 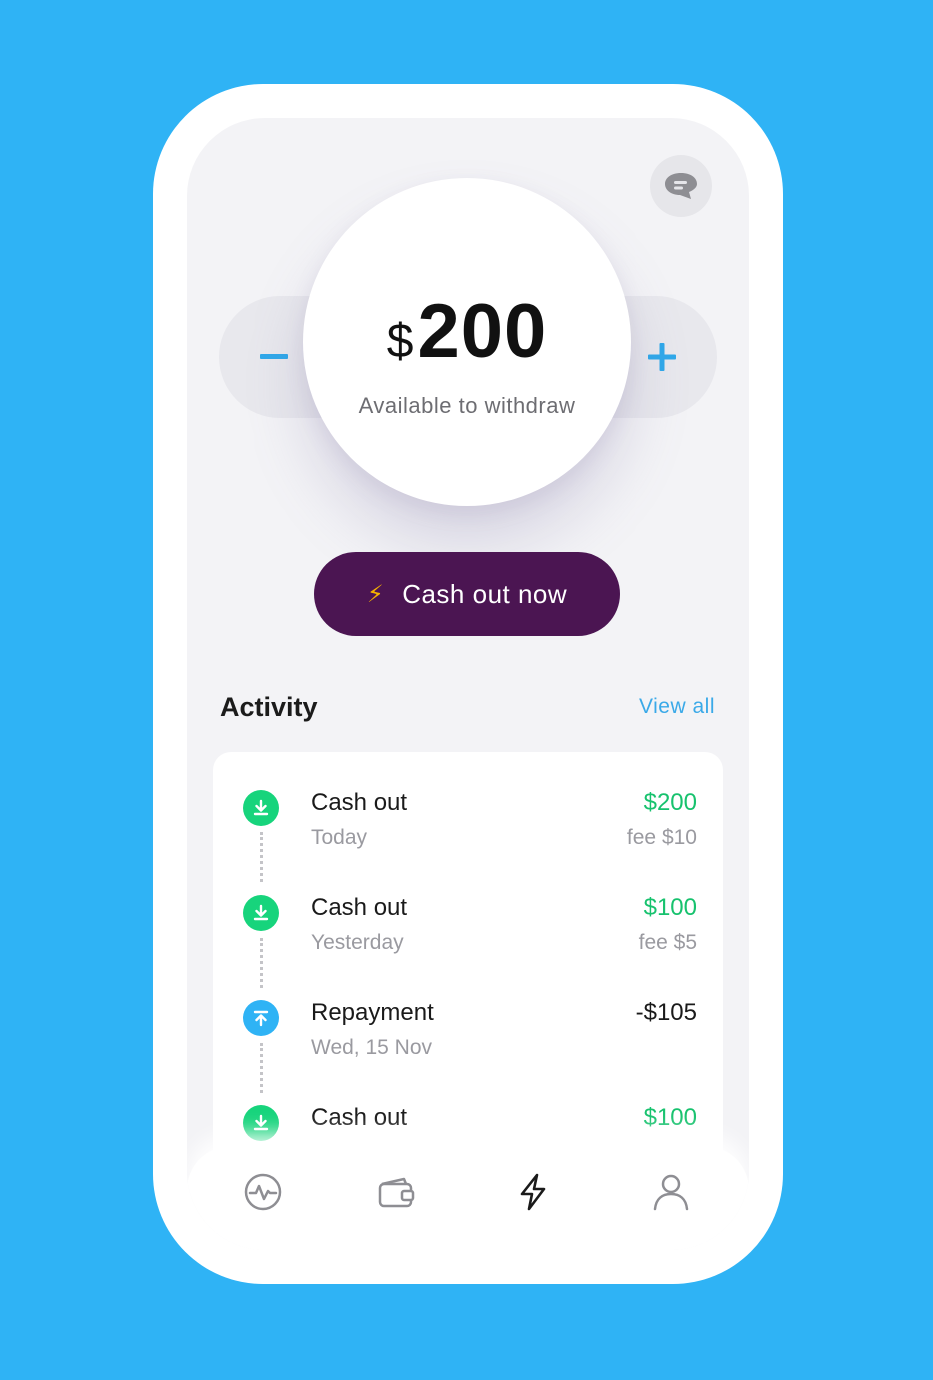 What do you see at coordinates (357, 942) in the screenshot?
I see `activity-date: Yesterday` at bounding box center [357, 942].